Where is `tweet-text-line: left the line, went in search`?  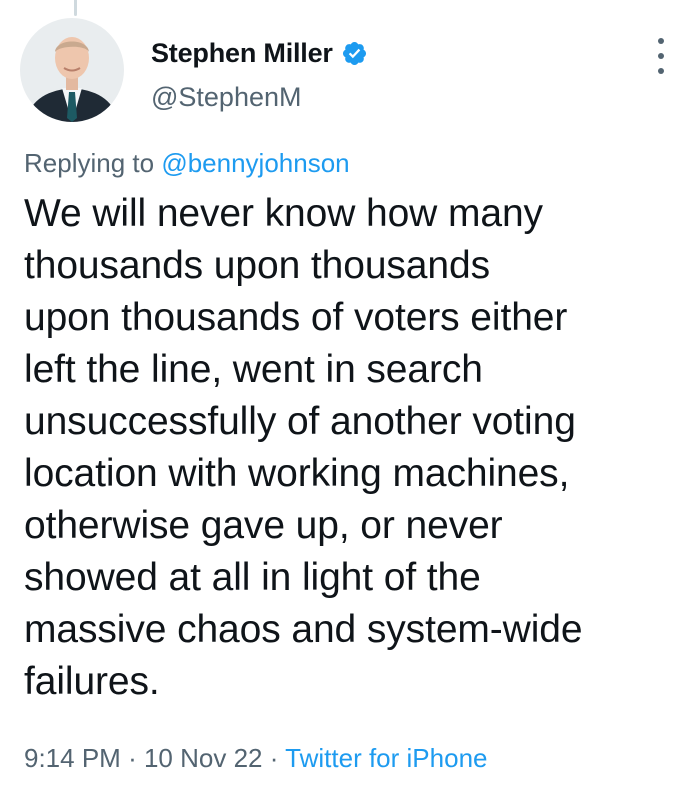 tweet-text-line: left the line, went in search is located at coordinates (253, 369).